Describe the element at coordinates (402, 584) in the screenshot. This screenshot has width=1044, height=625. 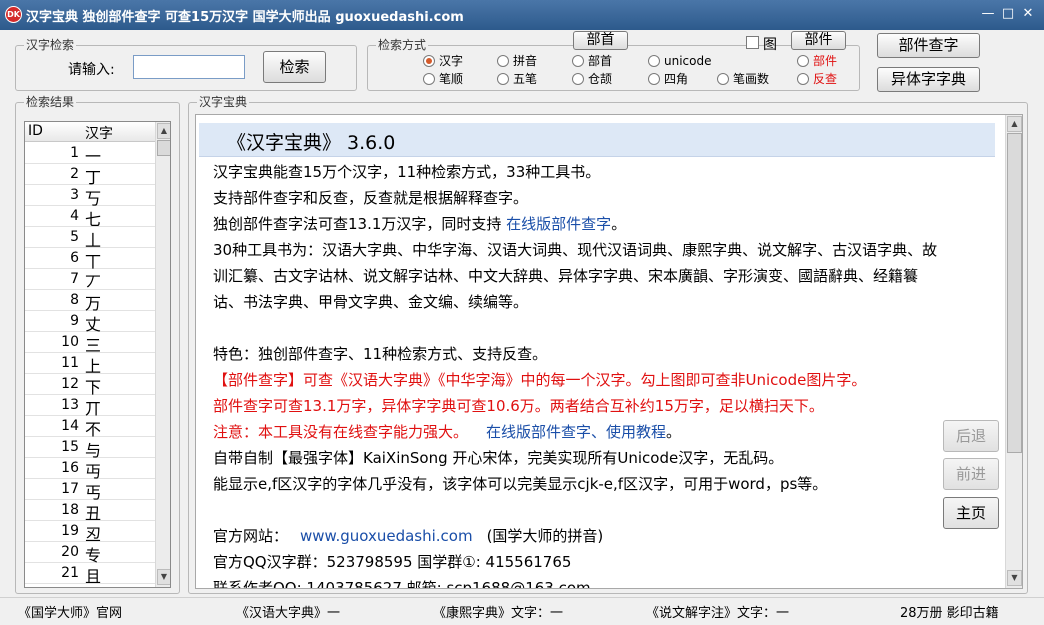
I see `content-line: 联系作者QQ: 1403785627 邮箱: scp1688@163.com` at that location.